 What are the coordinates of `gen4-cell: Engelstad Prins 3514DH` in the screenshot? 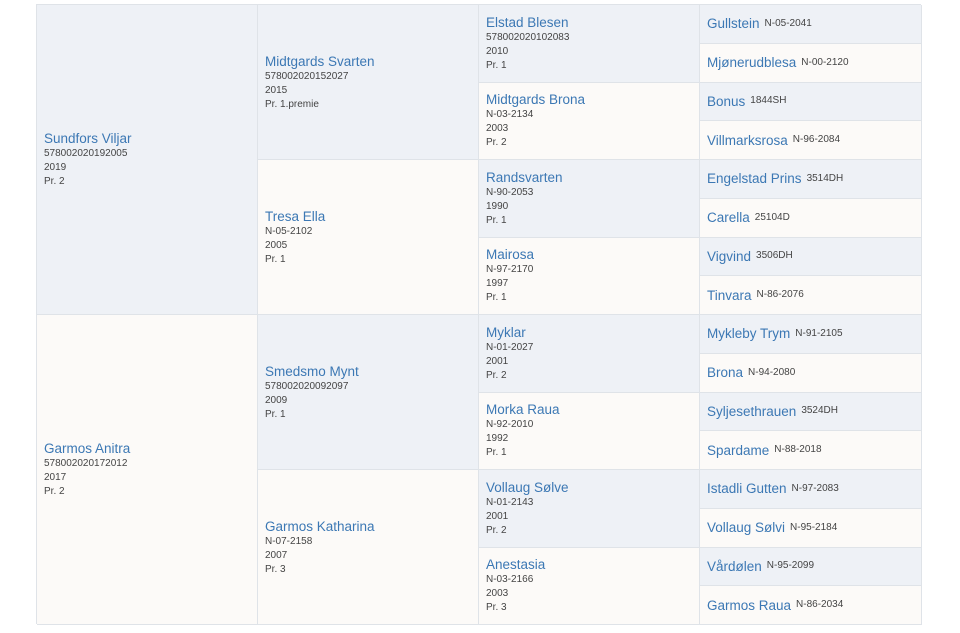 It's located at (811, 179).